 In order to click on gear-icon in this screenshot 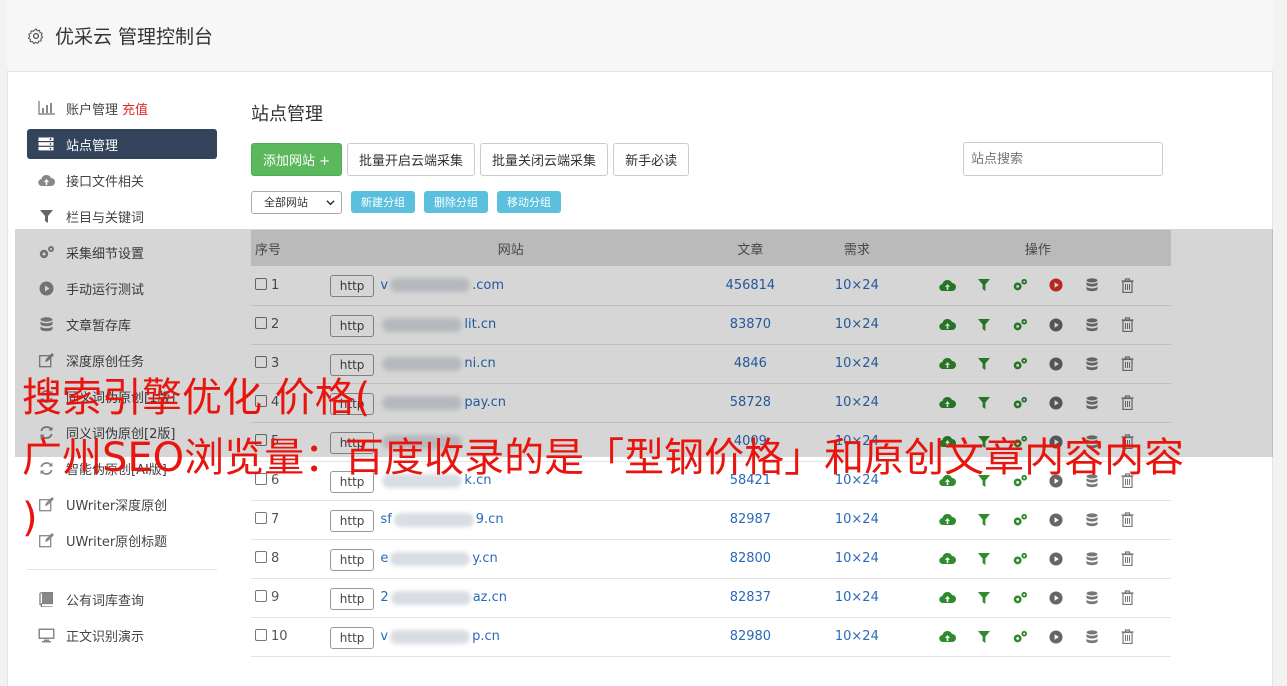, I will do `click(35, 35)`.